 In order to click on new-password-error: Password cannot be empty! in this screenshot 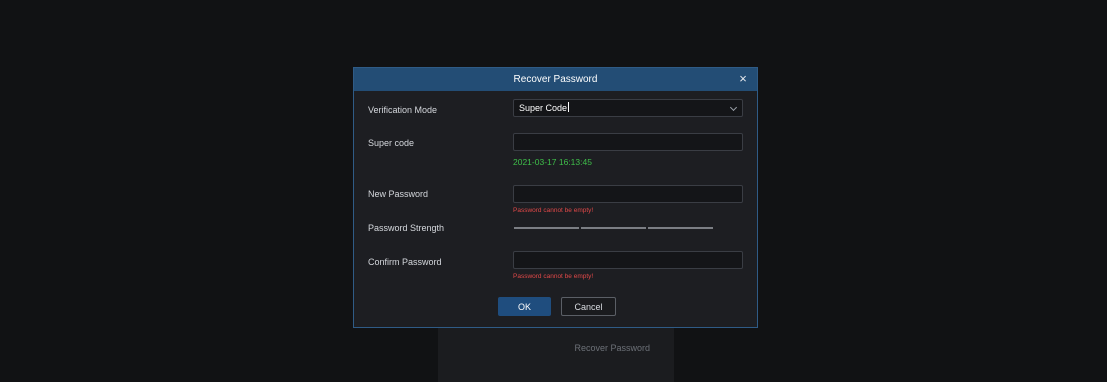, I will do `click(553, 210)`.